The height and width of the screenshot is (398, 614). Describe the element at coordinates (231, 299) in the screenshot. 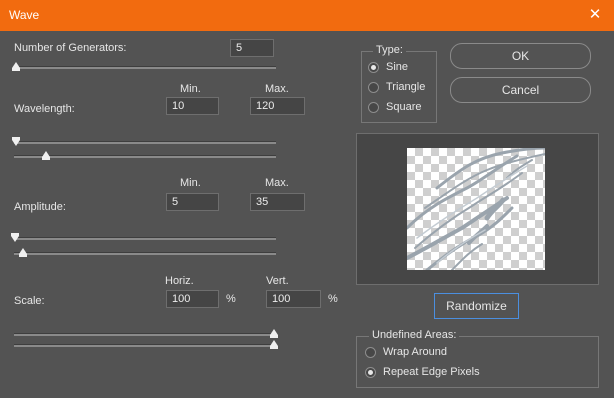

I see `scale-horiz-unit: %` at that location.